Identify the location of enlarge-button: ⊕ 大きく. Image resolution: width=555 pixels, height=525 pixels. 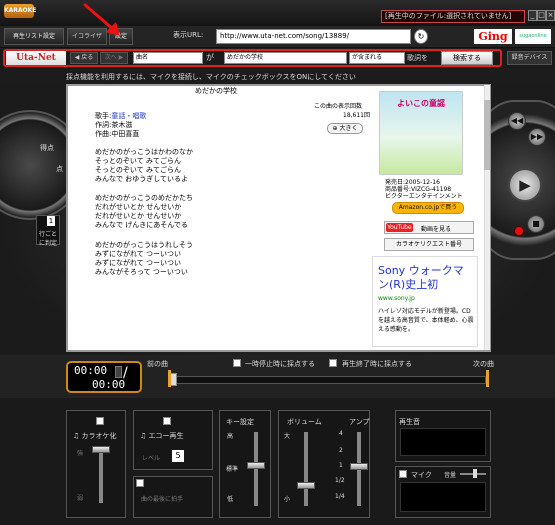
(345, 128).